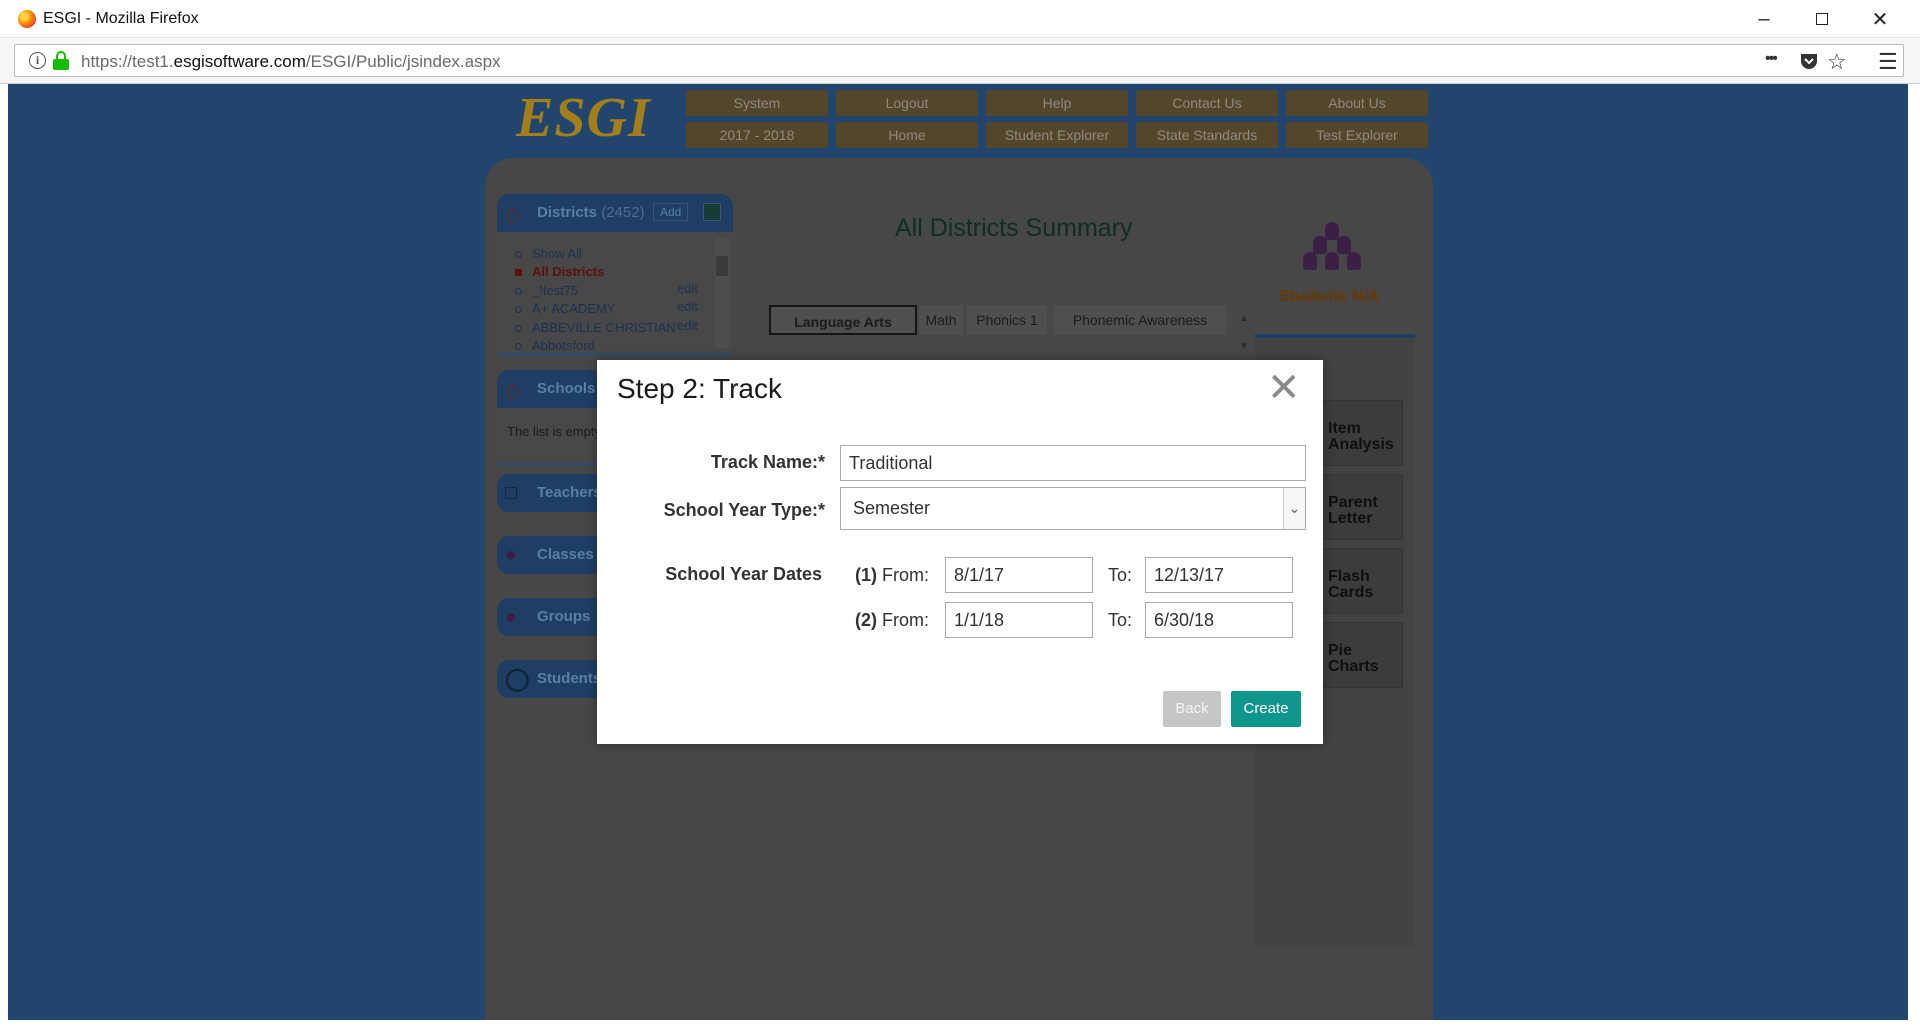 This screenshot has height=1030, width=1920. I want to click on teachers-label: Teachers, so click(569, 492).